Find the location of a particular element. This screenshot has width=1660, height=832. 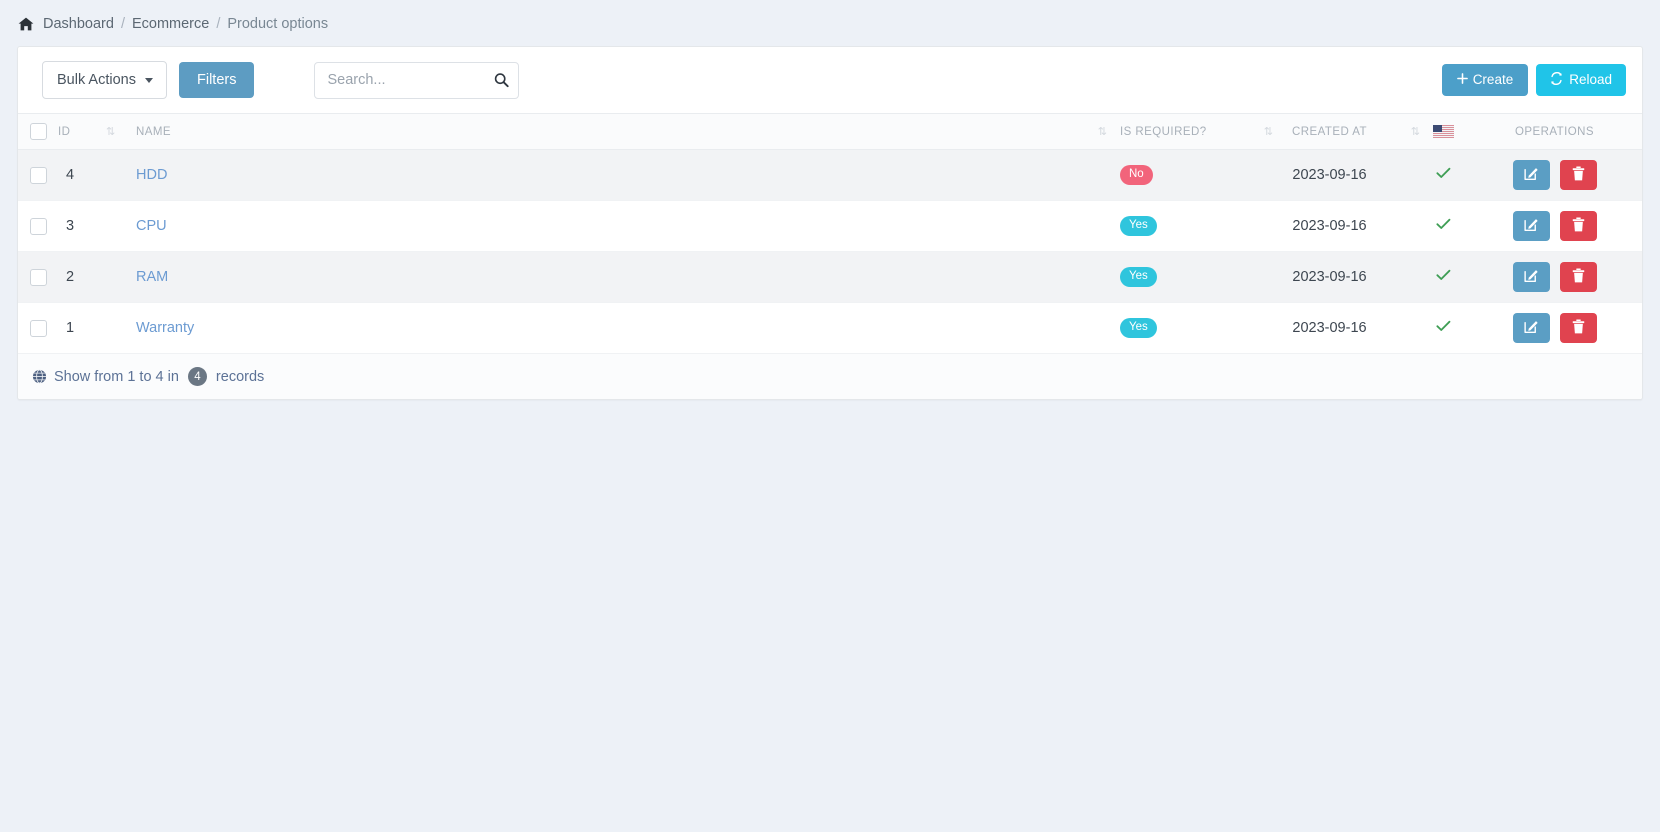

select-all-checkbox is located at coordinates (38, 131).